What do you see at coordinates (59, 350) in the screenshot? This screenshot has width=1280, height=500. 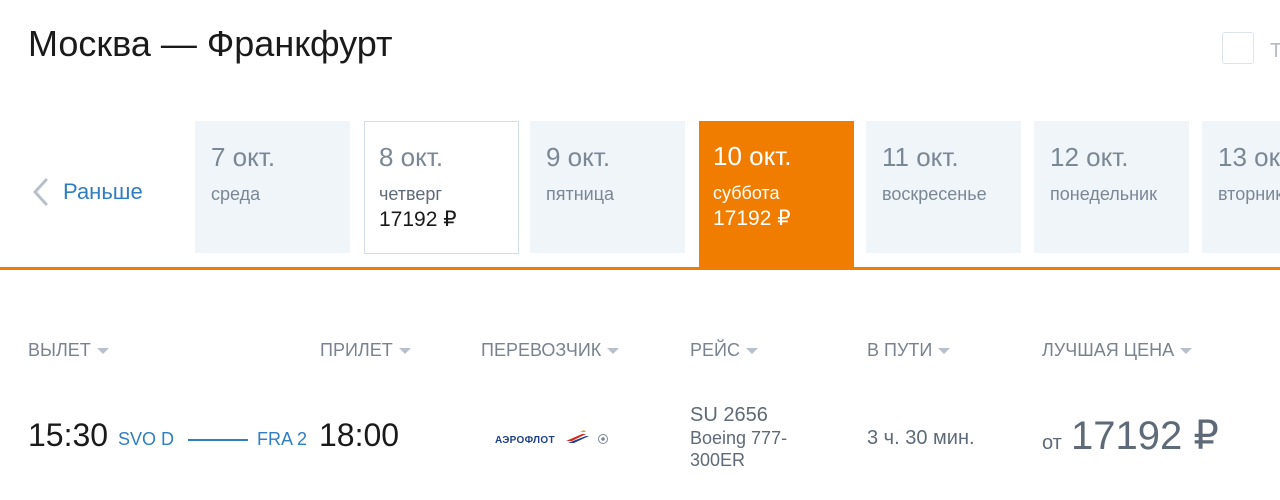 I see `sort-departure-label: ВЫЛЕТ` at bounding box center [59, 350].